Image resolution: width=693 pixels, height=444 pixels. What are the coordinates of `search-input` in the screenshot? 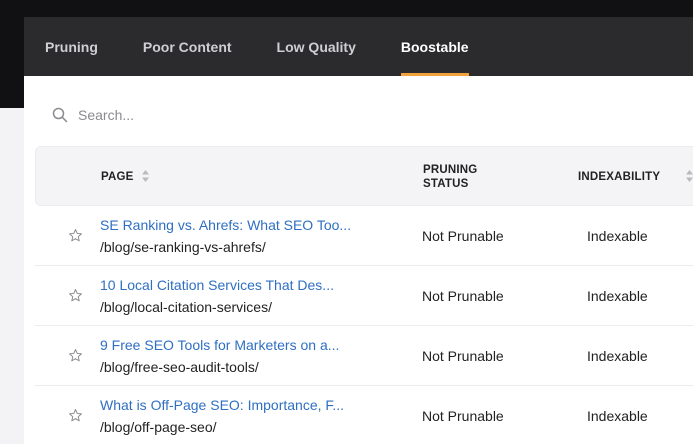 It's located at (228, 115).